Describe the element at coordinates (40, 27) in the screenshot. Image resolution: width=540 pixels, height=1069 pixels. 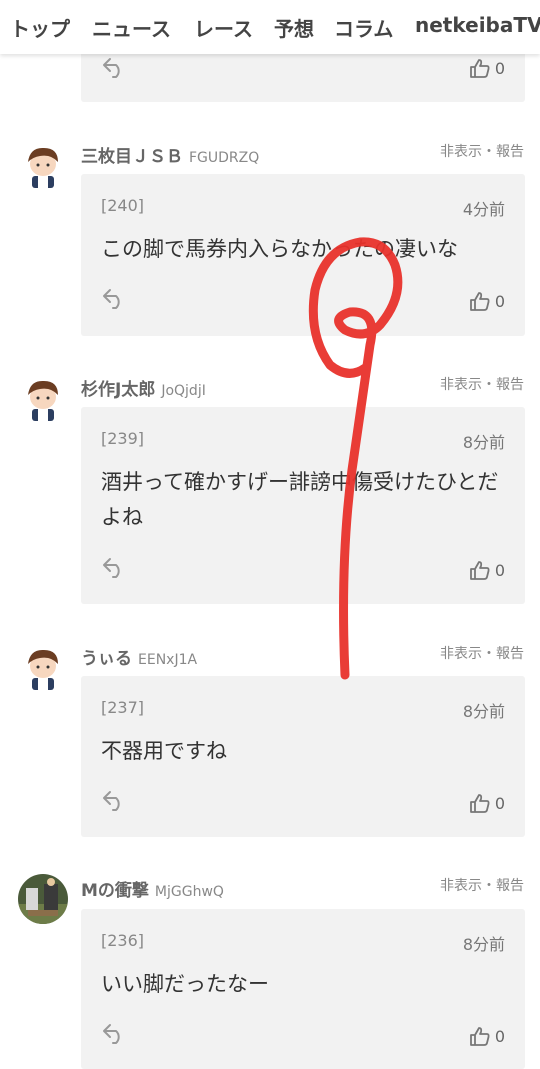
I see `nav-top: トップ` at that location.